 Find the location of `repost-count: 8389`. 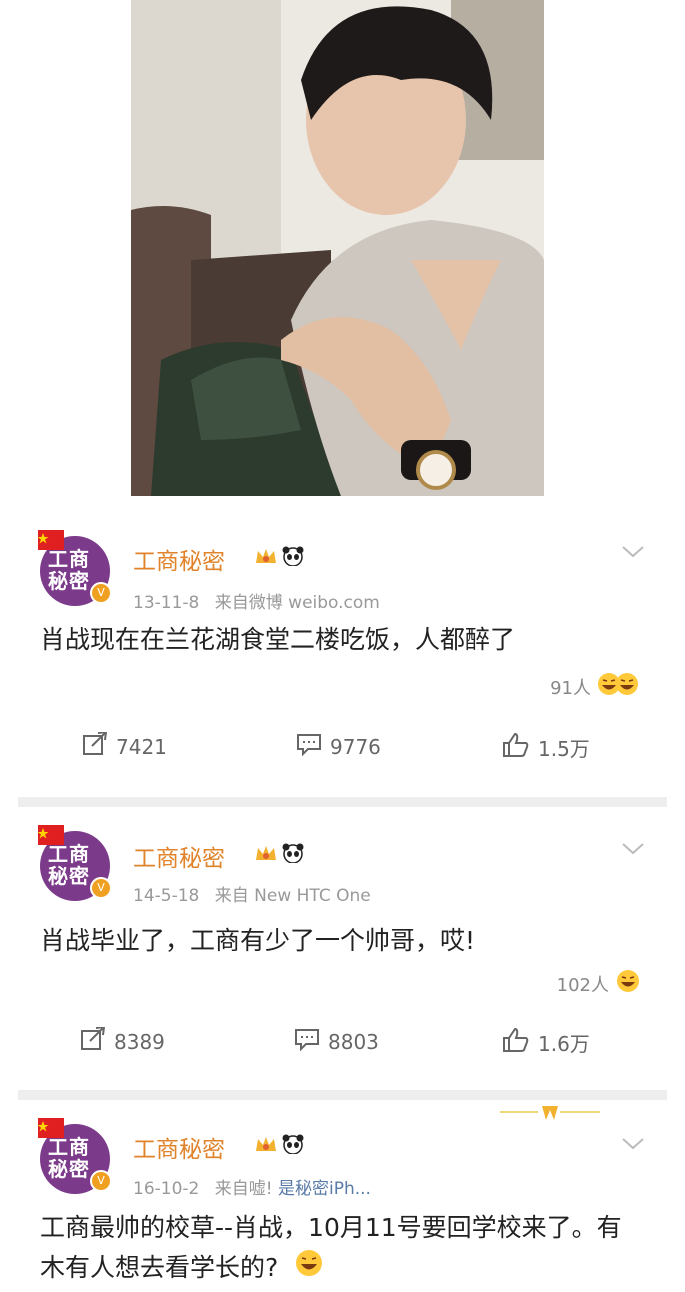

repost-count: 8389 is located at coordinates (139, 1041).